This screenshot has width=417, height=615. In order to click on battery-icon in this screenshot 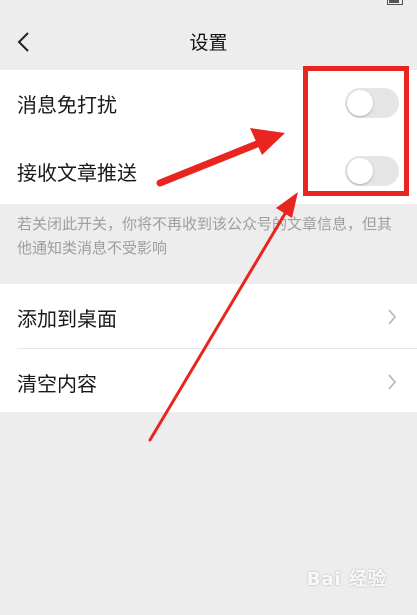, I will do `click(395, 2)`.